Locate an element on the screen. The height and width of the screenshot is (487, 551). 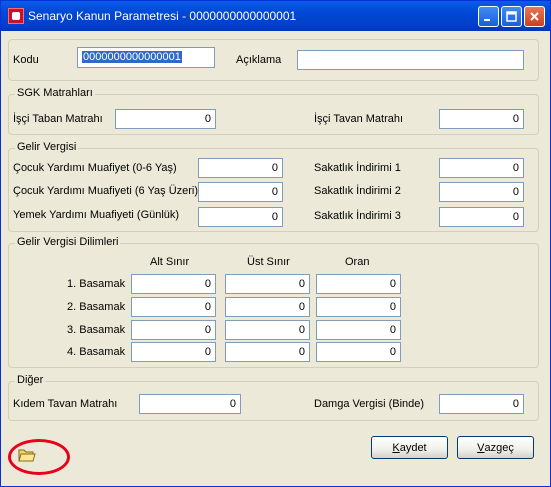
kodu-field: 0000000000000001 is located at coordinates (146, 57).